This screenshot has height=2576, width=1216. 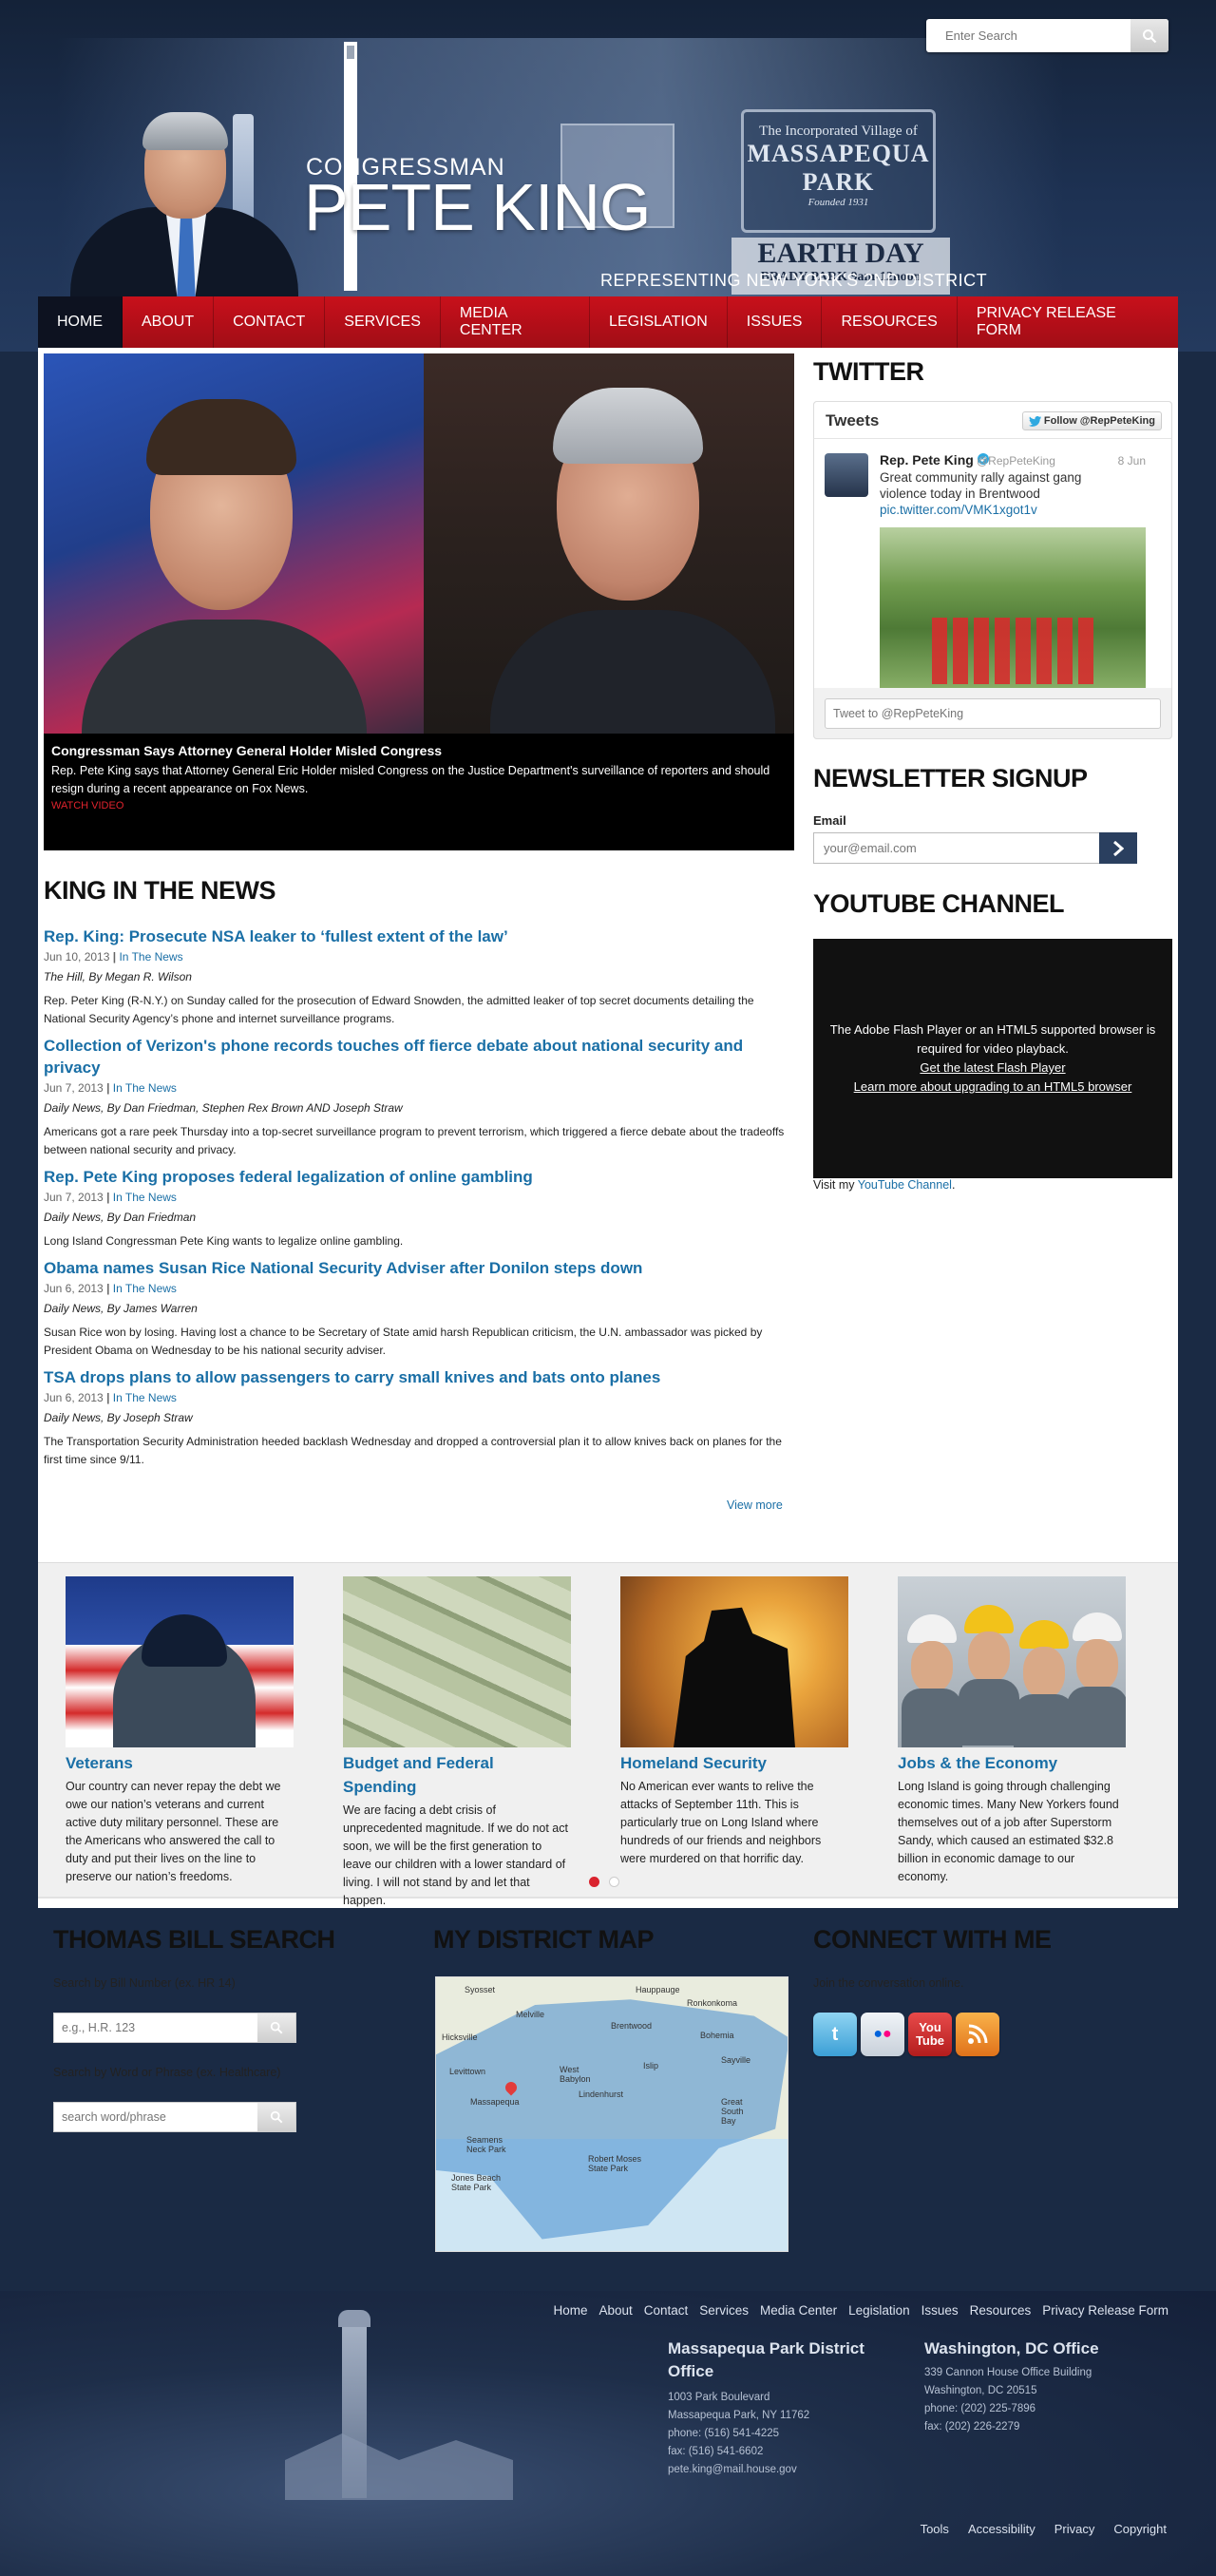 What do you see at coordinates (1001, 2310) in the screenshot?
I see `footer-nav-resources: Resources` at bounding box center [1001, 2310].